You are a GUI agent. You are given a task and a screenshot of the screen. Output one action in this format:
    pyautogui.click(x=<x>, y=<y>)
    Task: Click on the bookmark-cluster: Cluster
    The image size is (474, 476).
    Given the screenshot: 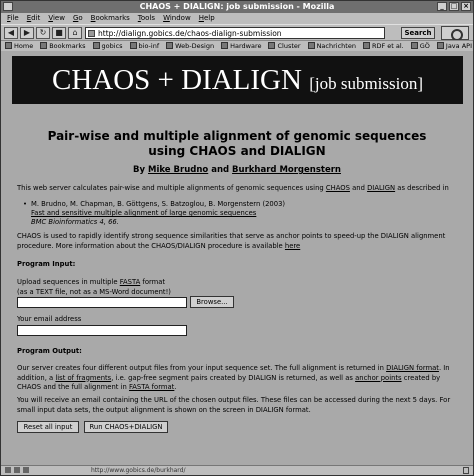 What is the action you would take?
    pyautogui.click(x=284, y=46)
    